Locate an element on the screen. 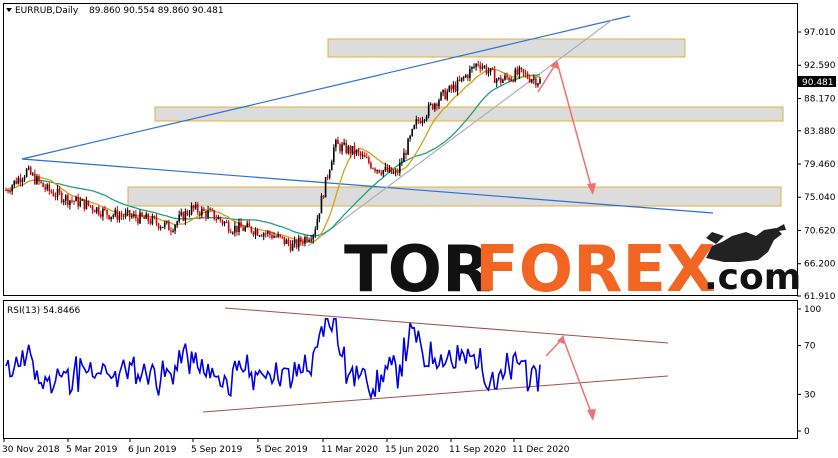 The width and height of the screenshot is (838, 458). ohlc-label: 89.860 90.554 89.860 90.481 is located at coordinates (156, 11).